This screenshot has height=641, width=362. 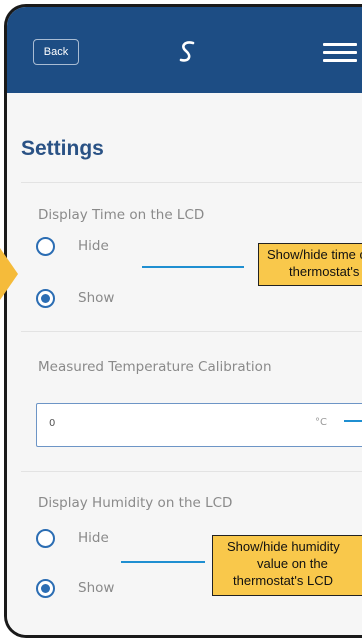 What do you see at coordinates (62, 148) in the screenshot?
I see `page-title: Settings` at bounding box center [62, 148].